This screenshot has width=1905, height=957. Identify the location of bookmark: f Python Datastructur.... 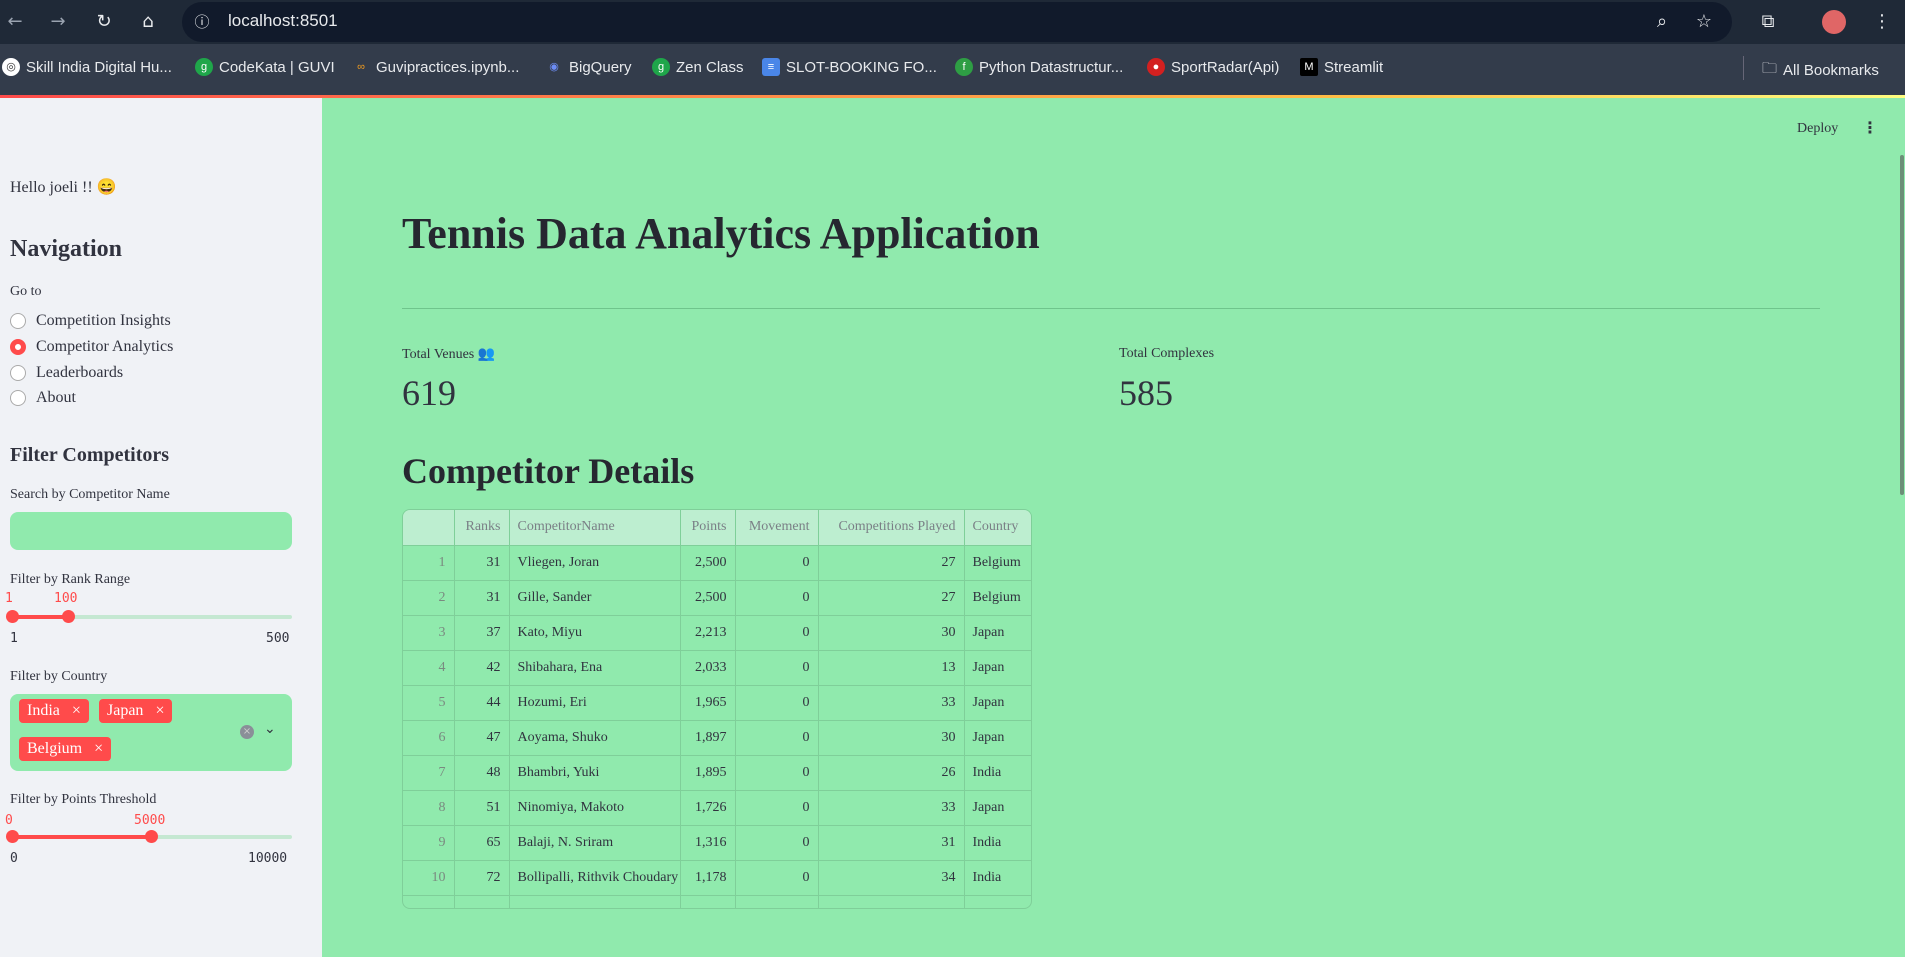
(1039, 67).